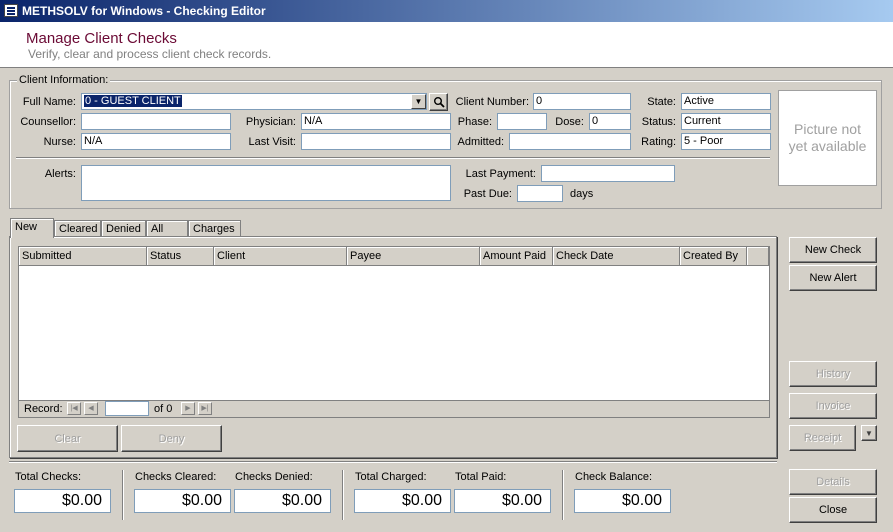  Describe the element at coordinates (569, 122) in the screenshot. I see `dose-label: Dose:` at that location.